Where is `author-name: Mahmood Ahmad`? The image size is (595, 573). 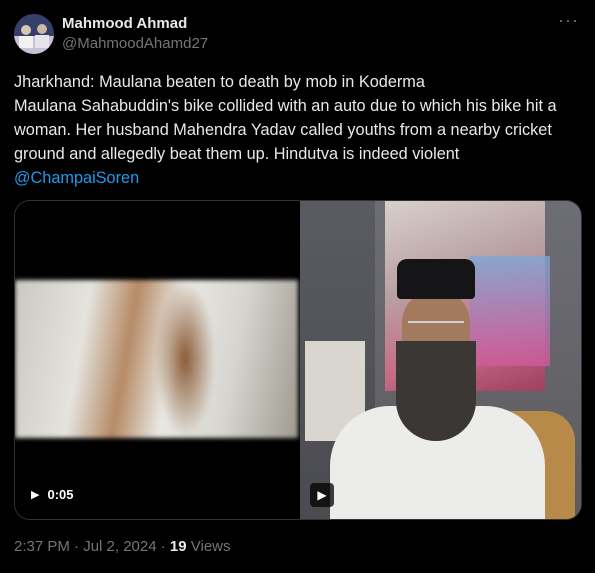 author-name: Mahmood Ahmad is located at coordinates (124, 23).